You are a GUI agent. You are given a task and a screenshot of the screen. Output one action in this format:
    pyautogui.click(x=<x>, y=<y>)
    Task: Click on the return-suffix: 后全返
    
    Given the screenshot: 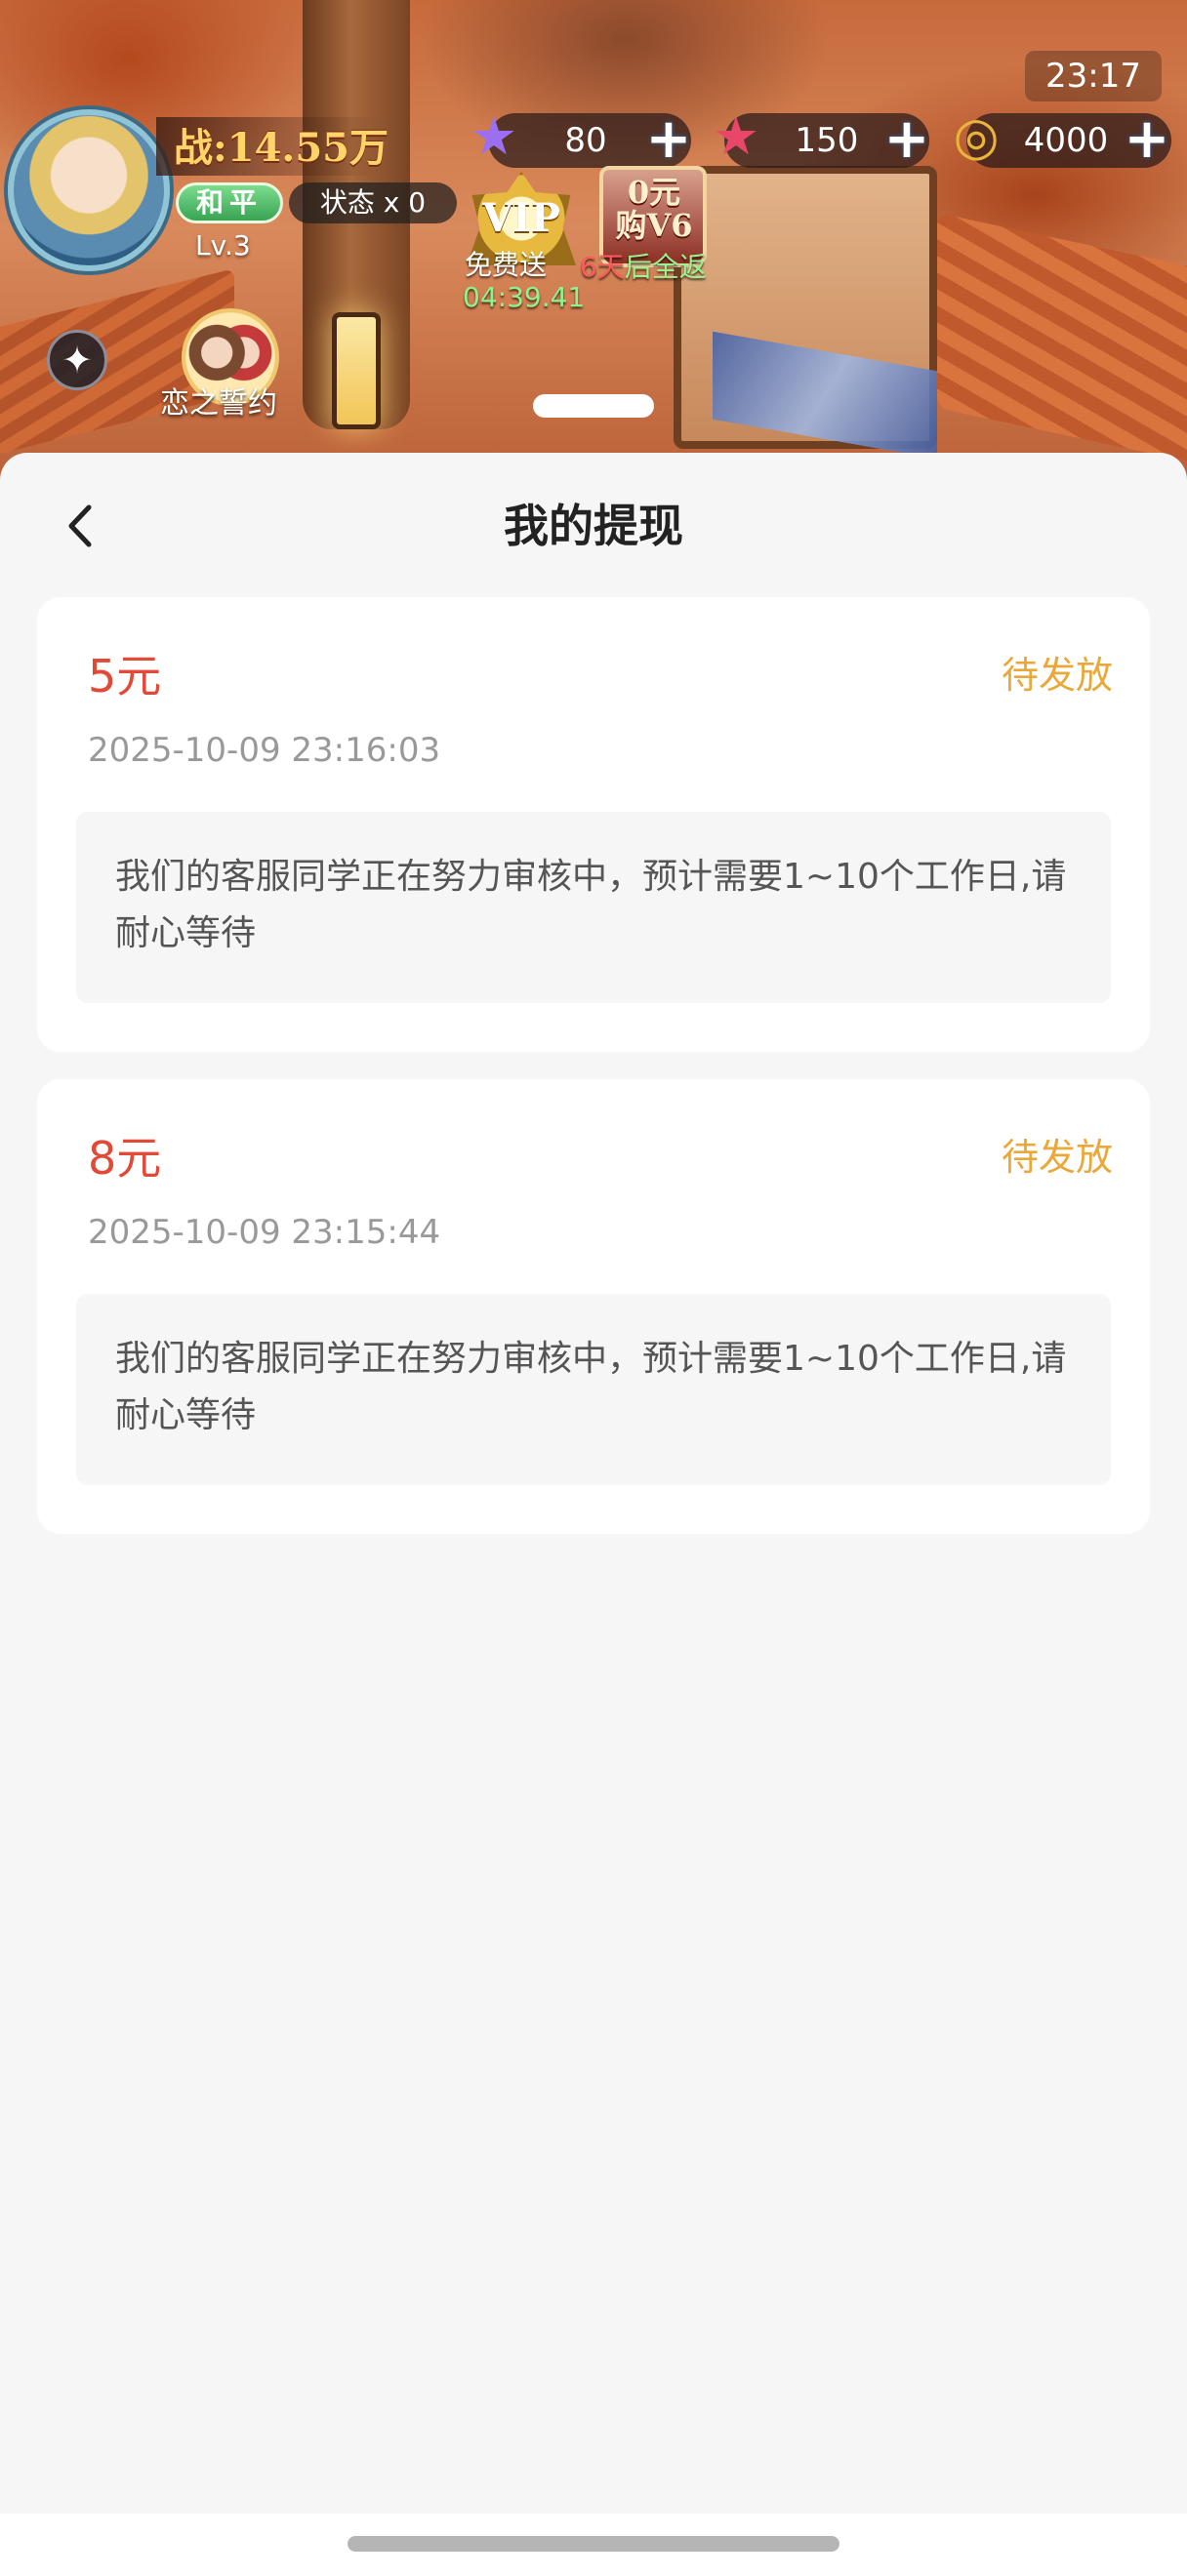 What is the action you would take?
    pyautogui.click(x=665, y=267)
    